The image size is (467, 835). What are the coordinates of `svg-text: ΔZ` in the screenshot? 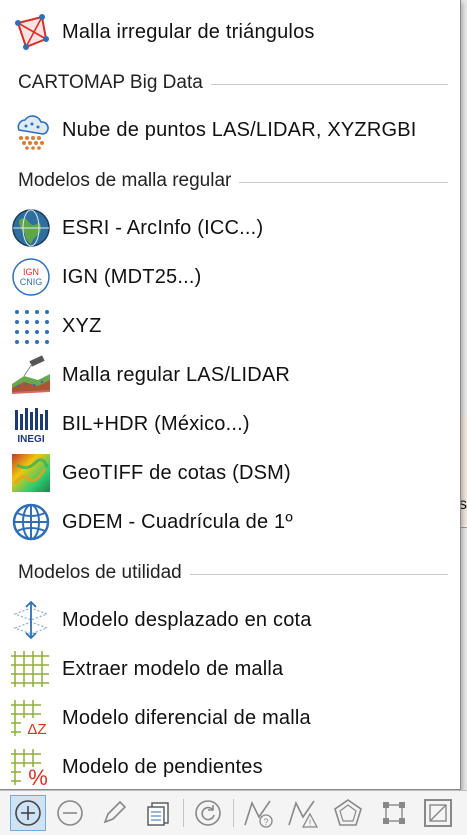 It's located at (36, 729).